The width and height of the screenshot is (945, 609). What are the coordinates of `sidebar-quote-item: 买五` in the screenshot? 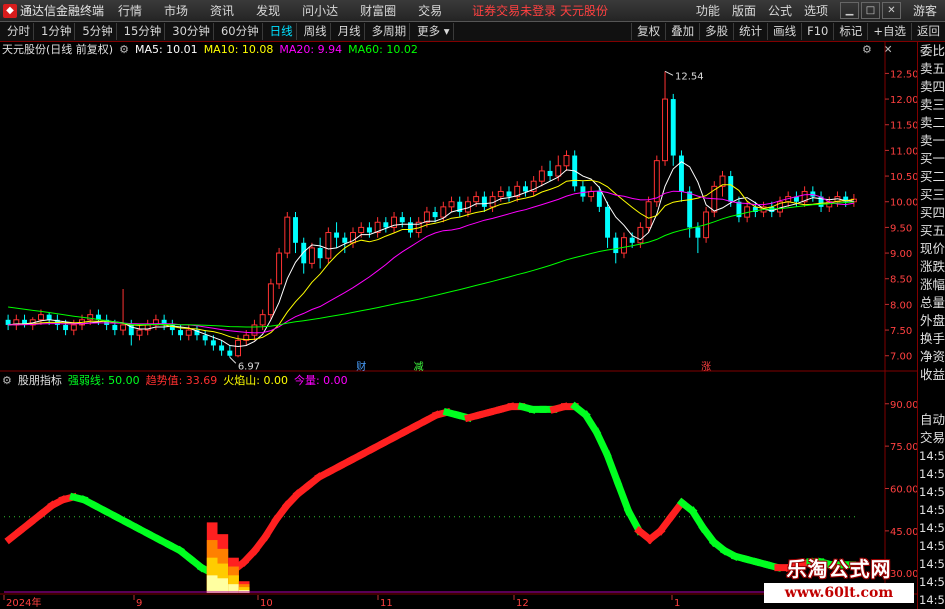 It's located at (931, 231).